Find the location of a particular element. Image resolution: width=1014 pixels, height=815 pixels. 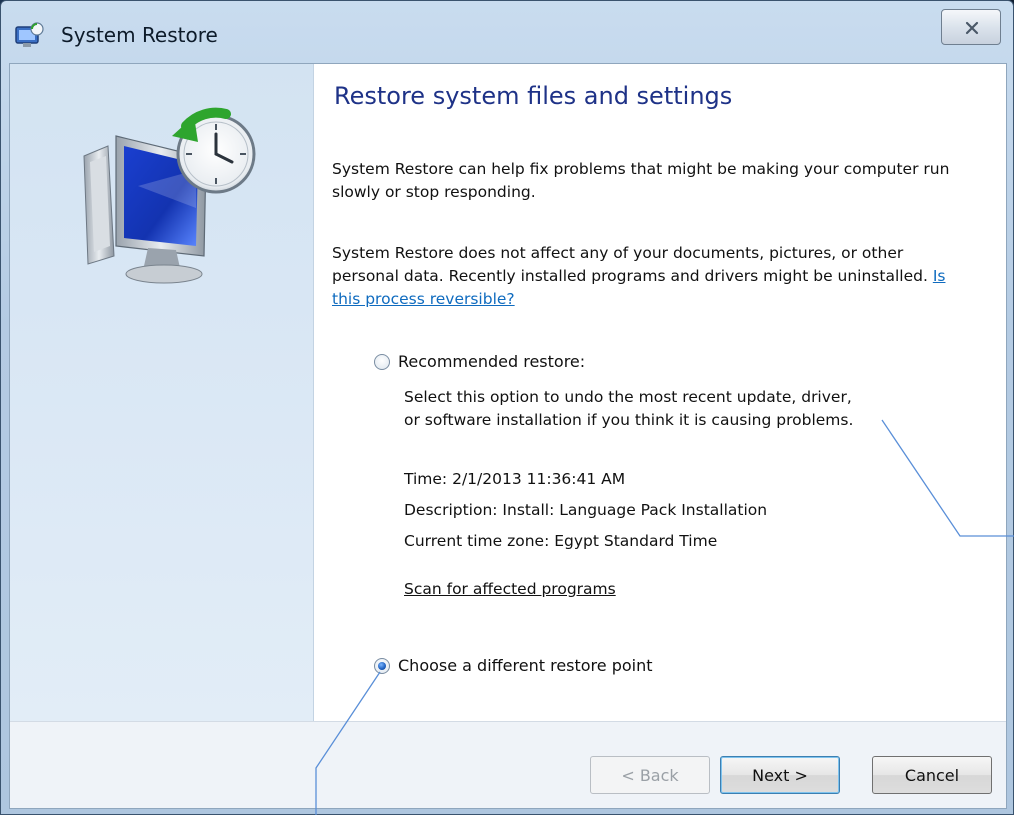

title-bar: System Restore is located at coordinates (507, 32).